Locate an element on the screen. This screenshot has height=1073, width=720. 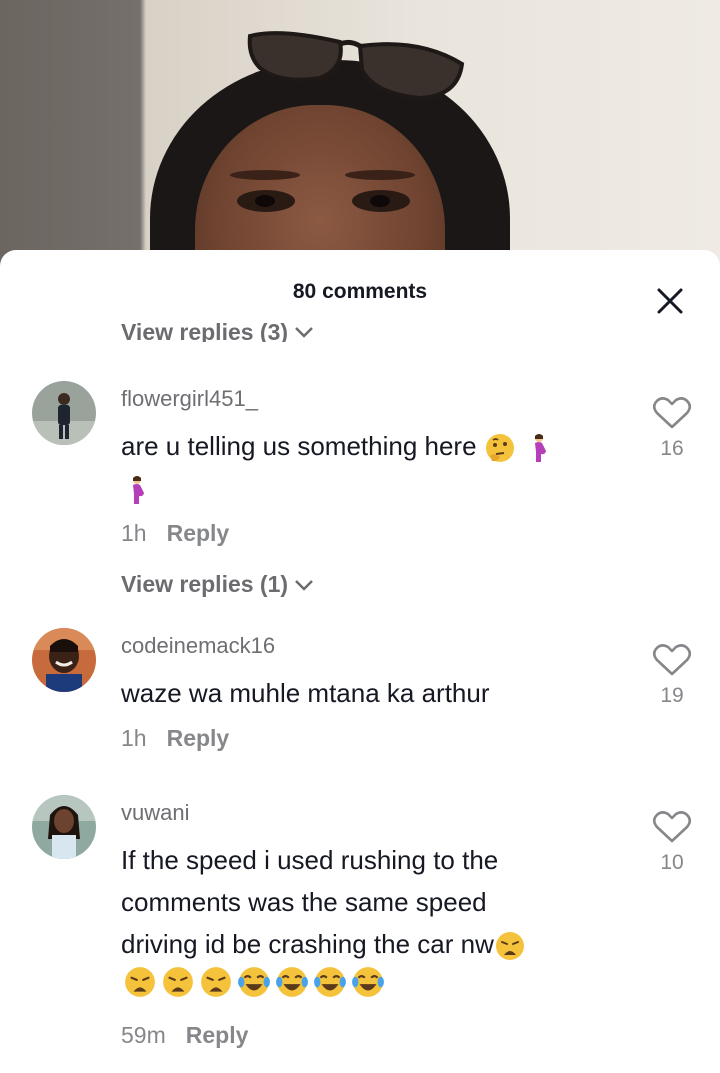
like-button: 10 is located at coordinates (672, 842).